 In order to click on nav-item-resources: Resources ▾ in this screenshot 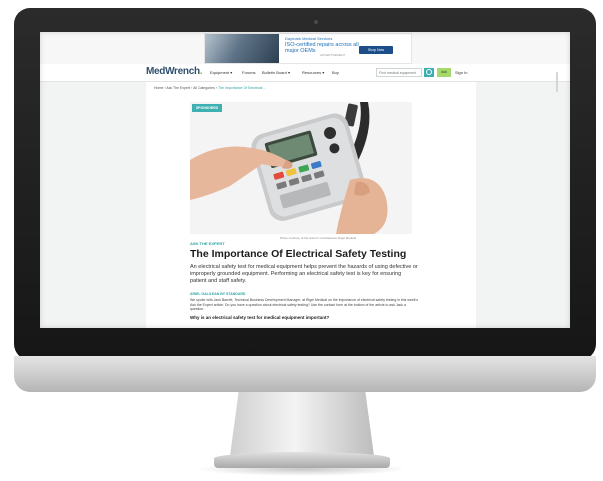, I will do `click(313, 72)`.